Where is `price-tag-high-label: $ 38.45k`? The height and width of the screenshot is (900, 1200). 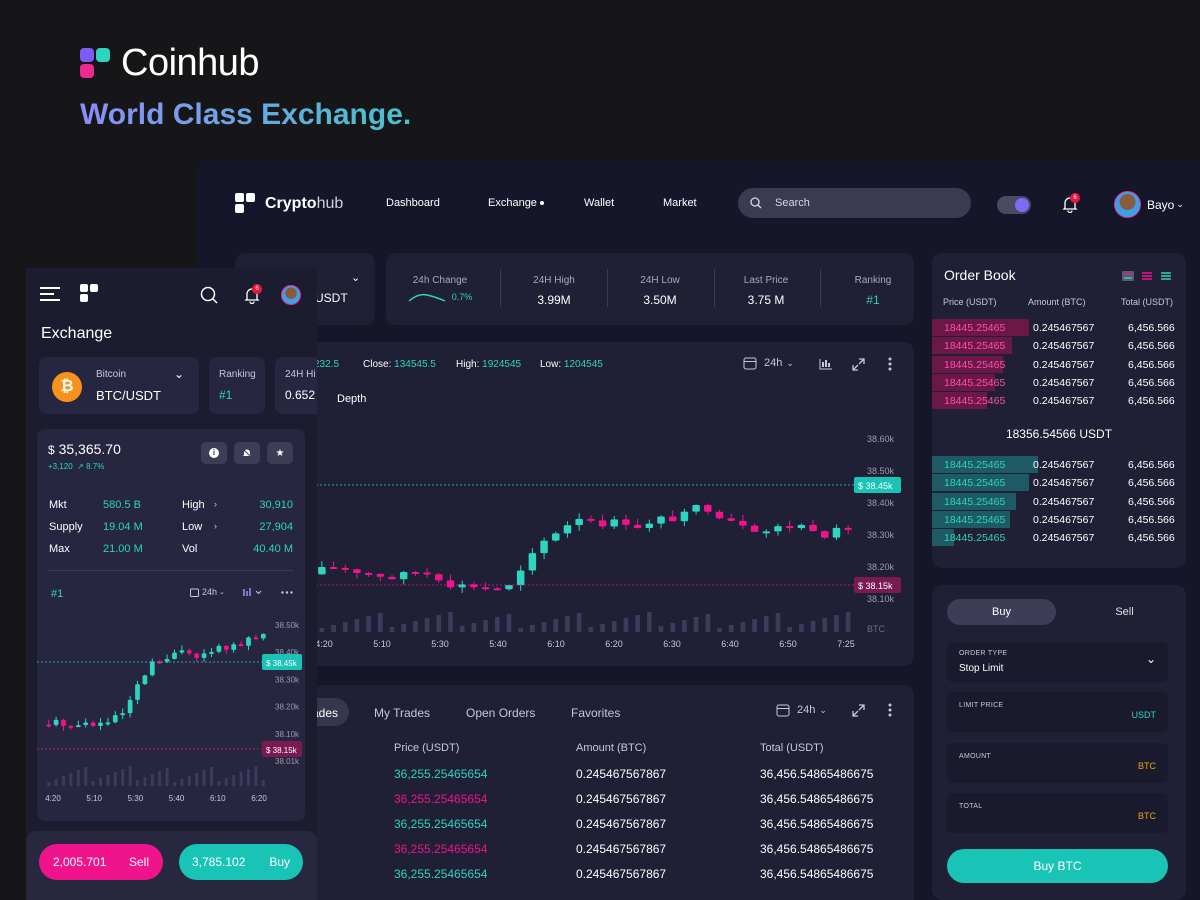 price-tag-high-label: $ 38.45k is located at coordinates (282, 663).